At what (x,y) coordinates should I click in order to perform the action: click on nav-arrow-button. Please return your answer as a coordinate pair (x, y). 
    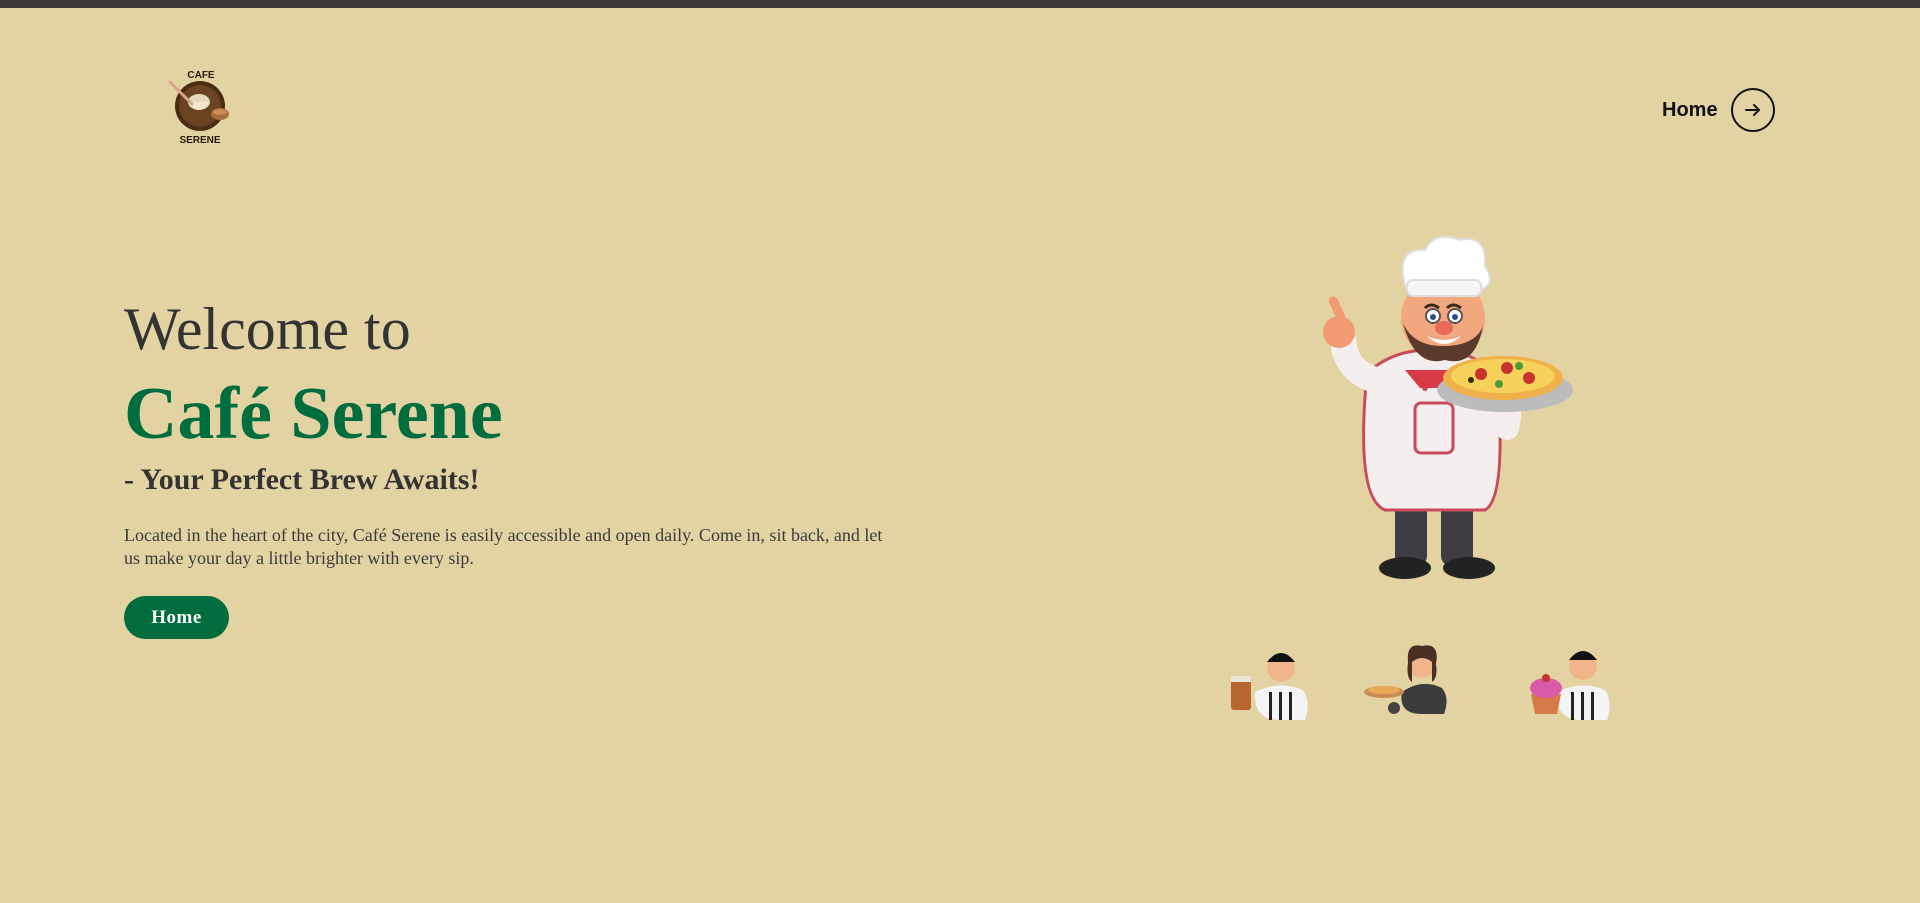
    Looking at the image, I should click on (1752, 110).